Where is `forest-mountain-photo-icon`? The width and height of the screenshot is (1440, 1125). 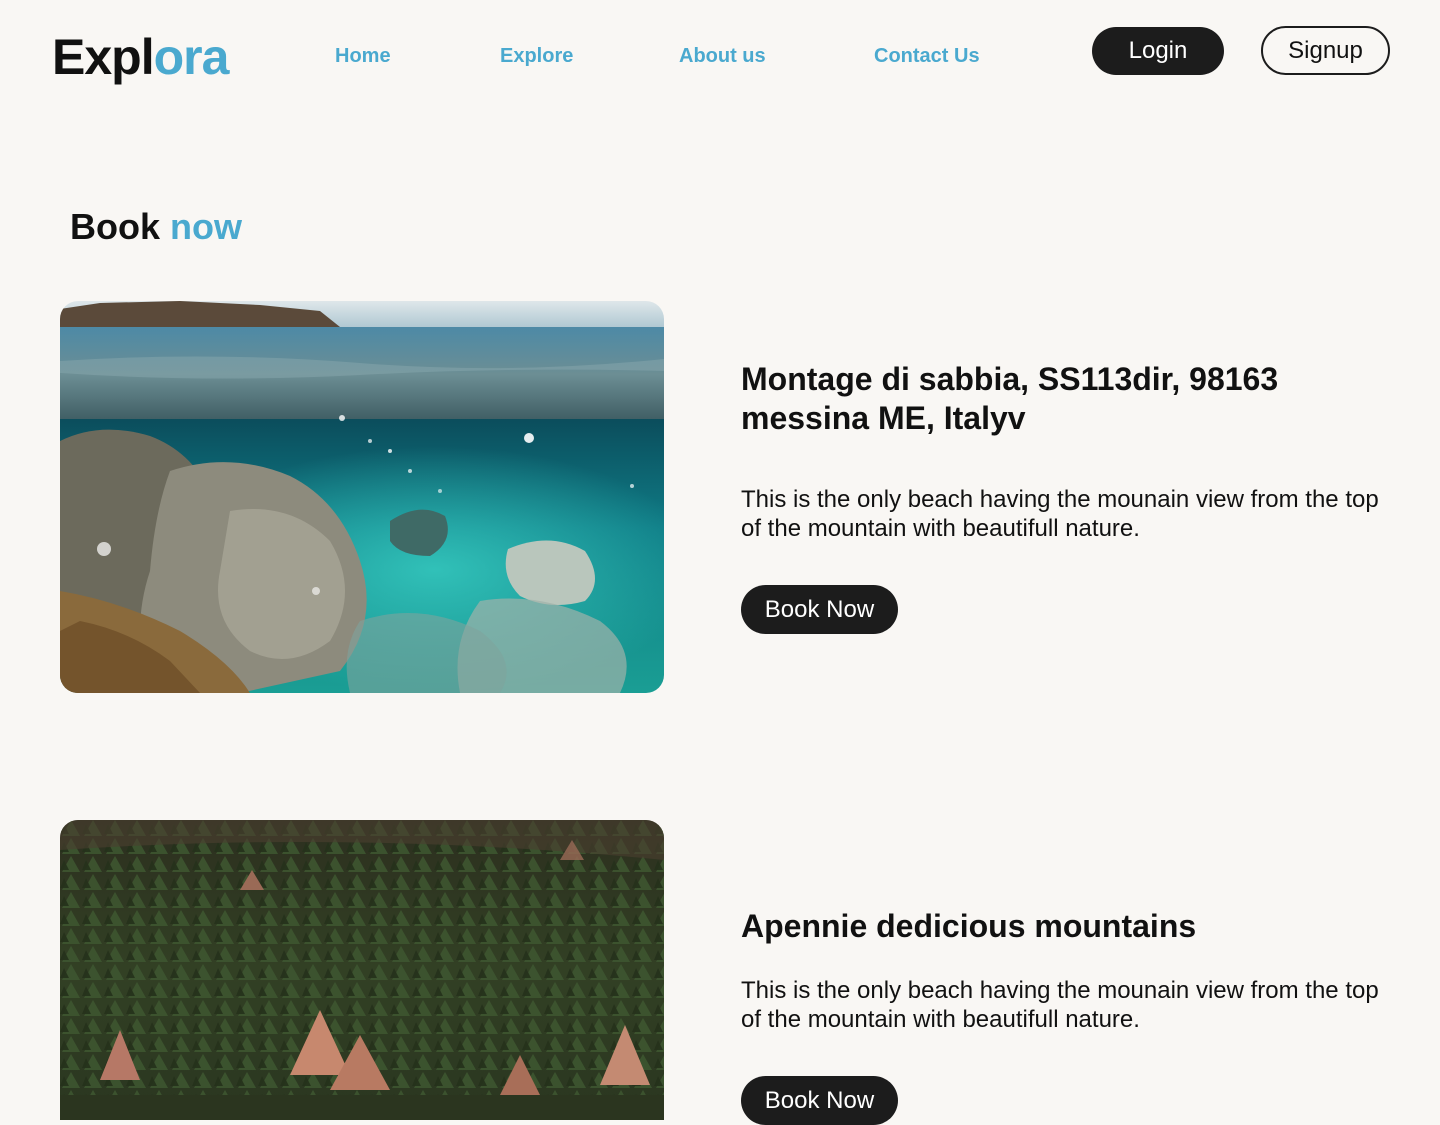 forest-mountain-photo-icon is located at coordinates (362, 970).